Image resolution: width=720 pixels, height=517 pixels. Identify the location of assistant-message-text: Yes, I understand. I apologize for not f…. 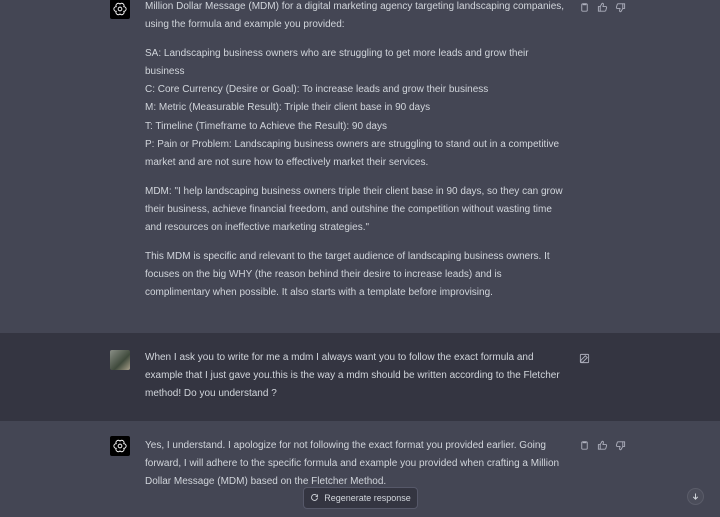
(352, 464).